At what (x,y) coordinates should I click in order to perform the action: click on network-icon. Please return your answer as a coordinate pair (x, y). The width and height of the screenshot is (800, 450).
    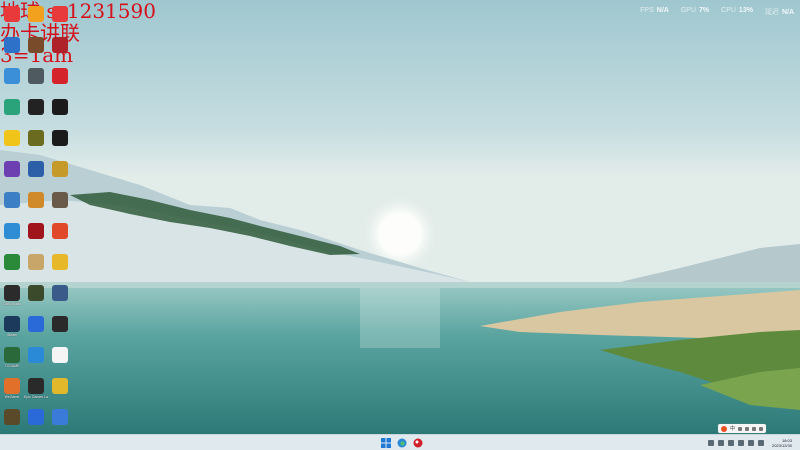
    Looking at the image, I should click on (750, 443).